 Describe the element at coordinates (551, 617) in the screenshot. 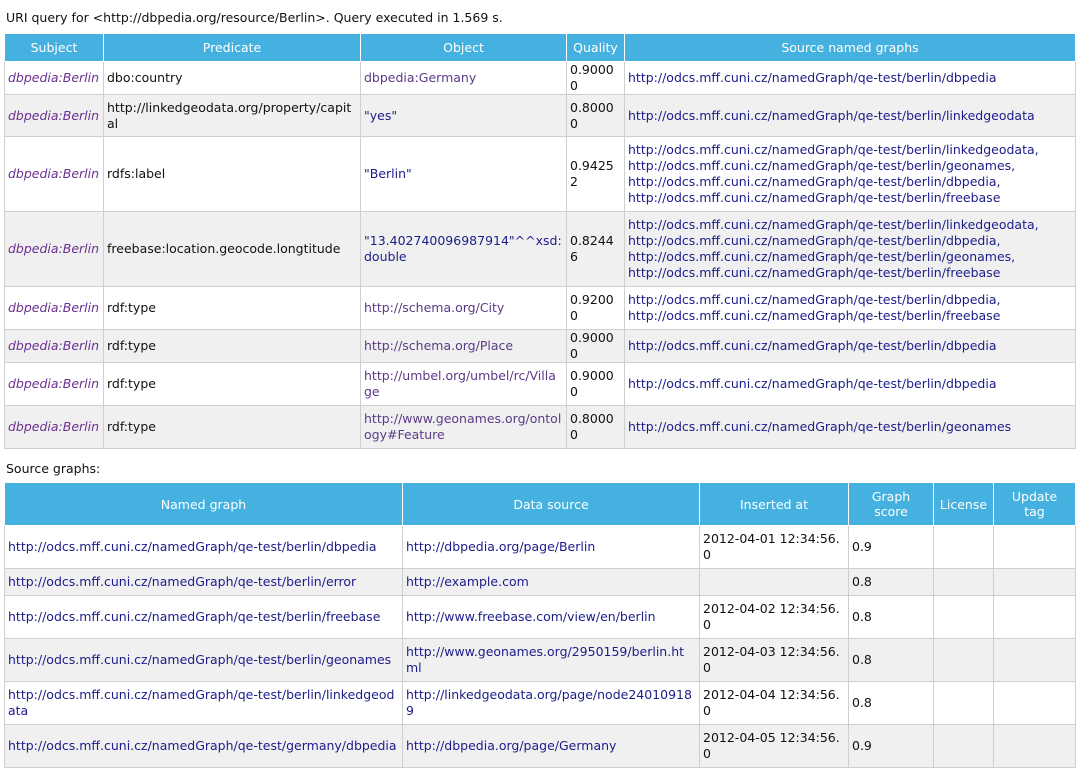

I see `data-source-link: http://www.freebase.com/view/en/berlin` at that location.